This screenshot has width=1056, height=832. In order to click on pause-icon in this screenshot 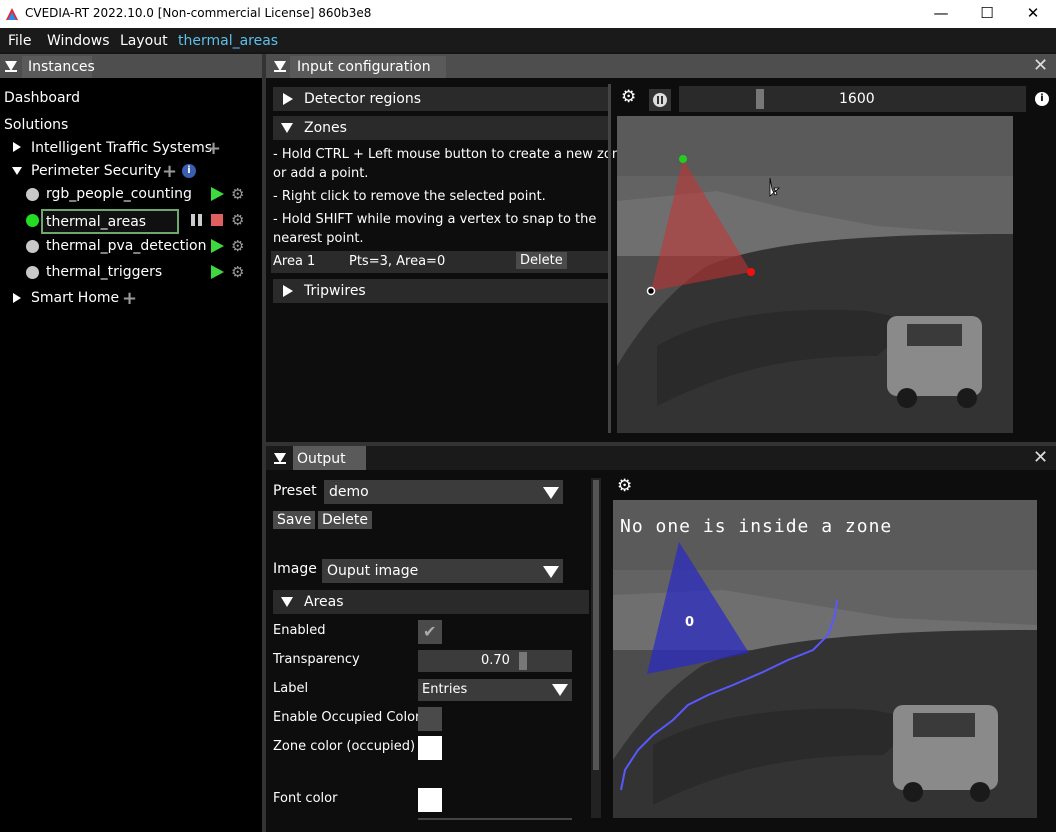, I will do `click(193, 220)`.